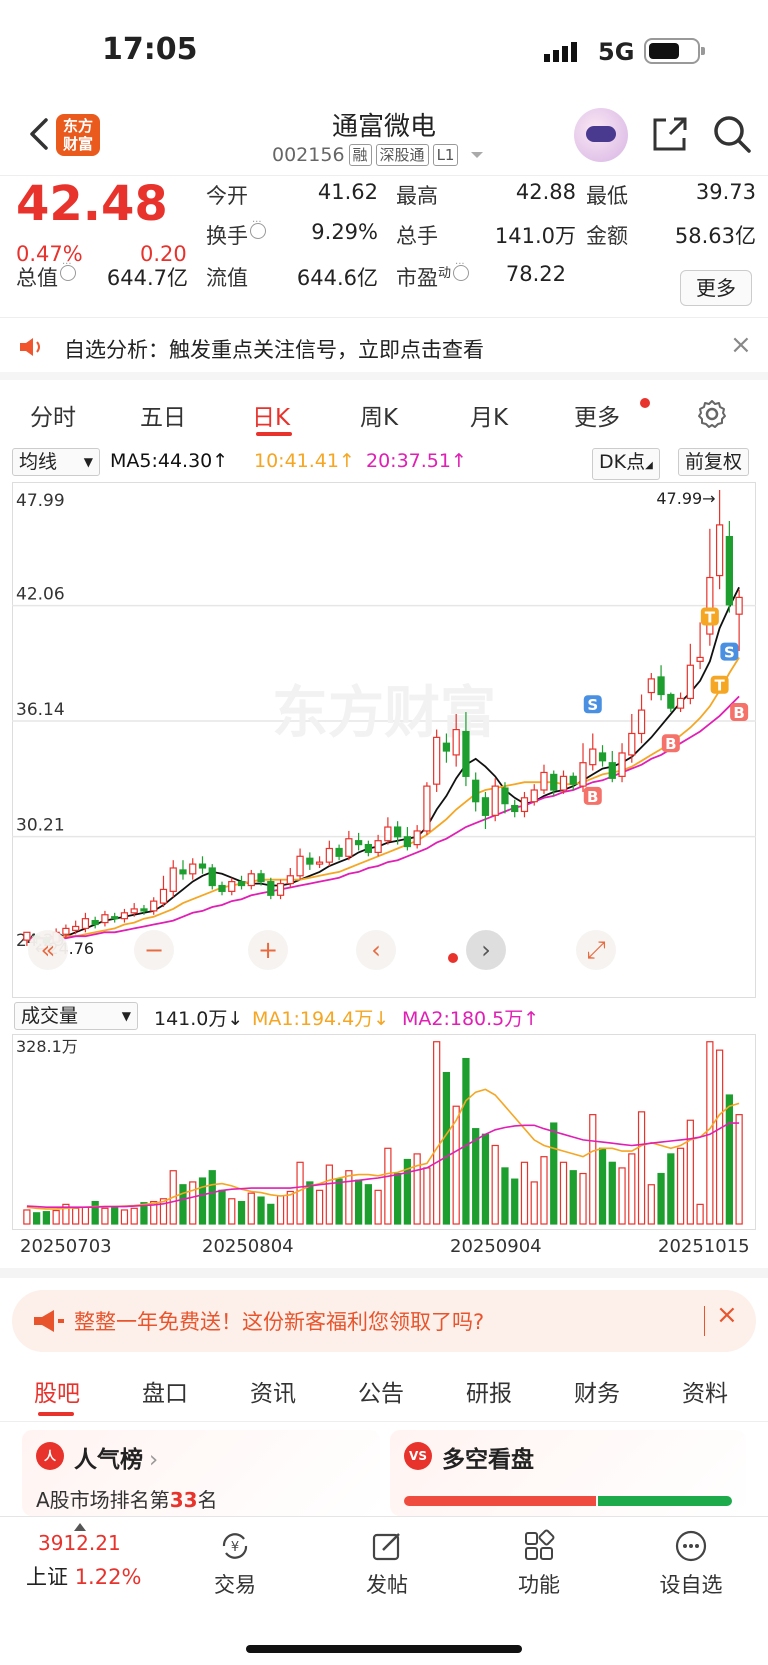 This screenshot has height=1665, width=768. I want to click on dk-point-button: DK点◢, so click(626, 464).